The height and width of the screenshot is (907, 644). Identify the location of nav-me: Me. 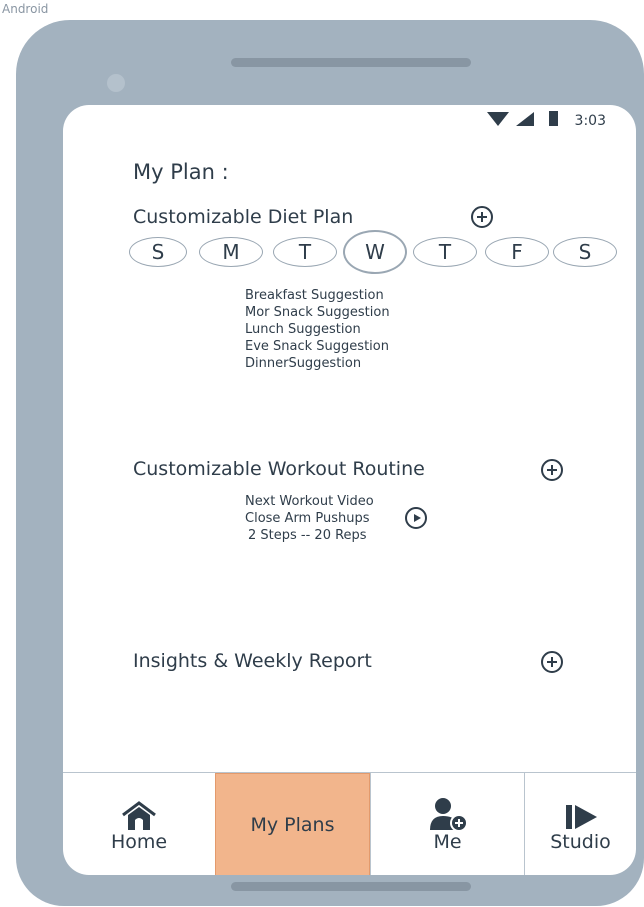
(447, 824).